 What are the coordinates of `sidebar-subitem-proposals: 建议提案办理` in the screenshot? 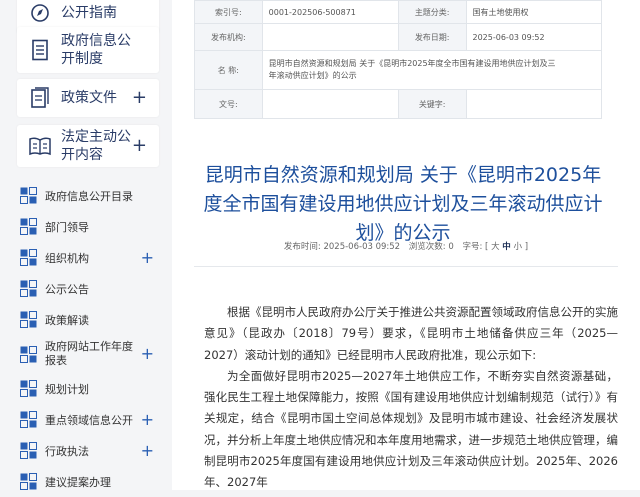 It's located at (90, 481).